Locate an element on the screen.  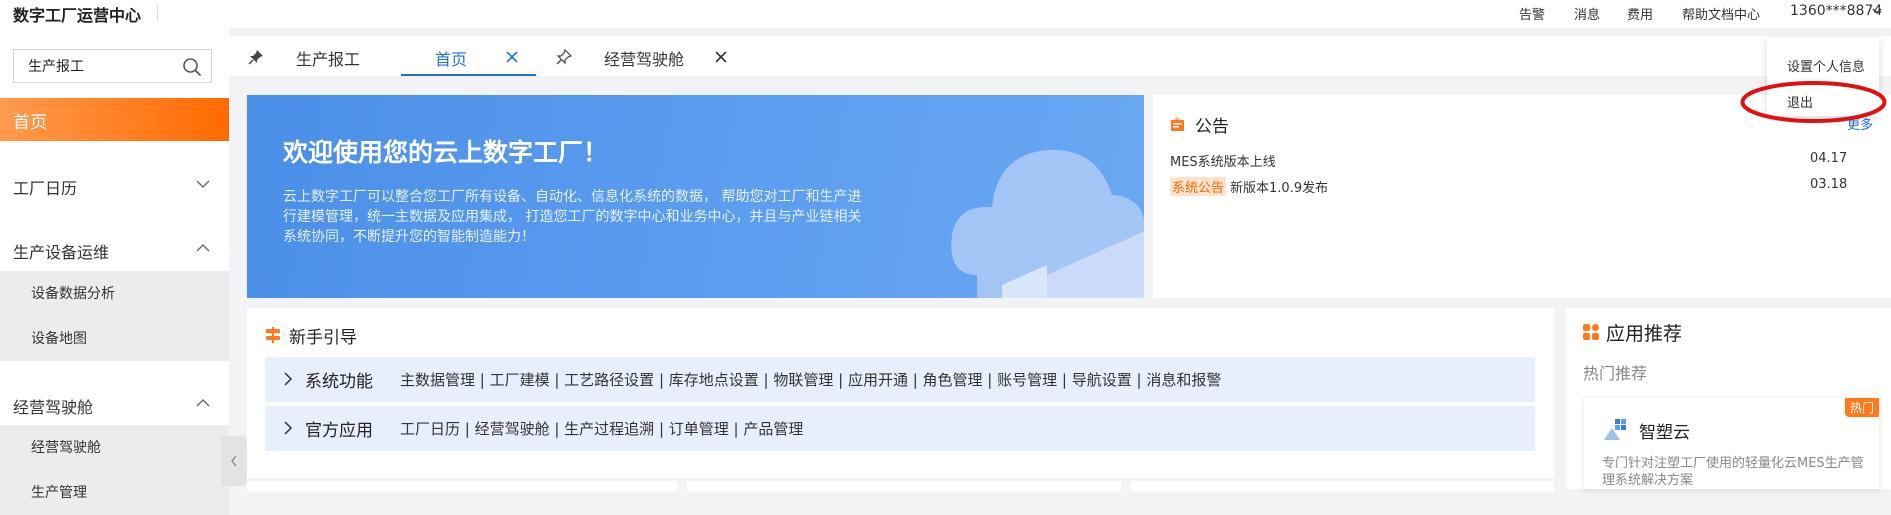
menu-item-profile: 设置个人信息 is located at coordinates (1826, 65).